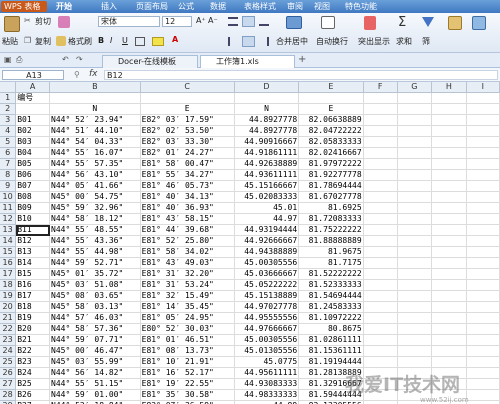 Image resolution: width=500 pixels, height=404 pixels. I want to click on row-header: 9, so click(8, 186).